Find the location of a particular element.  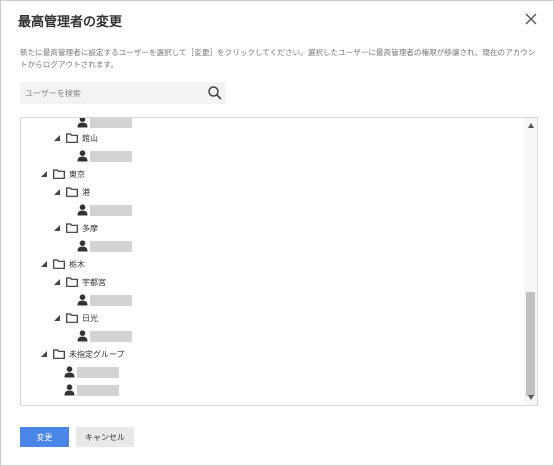

folder-label: 館山 is located at coordinates (90, 138).